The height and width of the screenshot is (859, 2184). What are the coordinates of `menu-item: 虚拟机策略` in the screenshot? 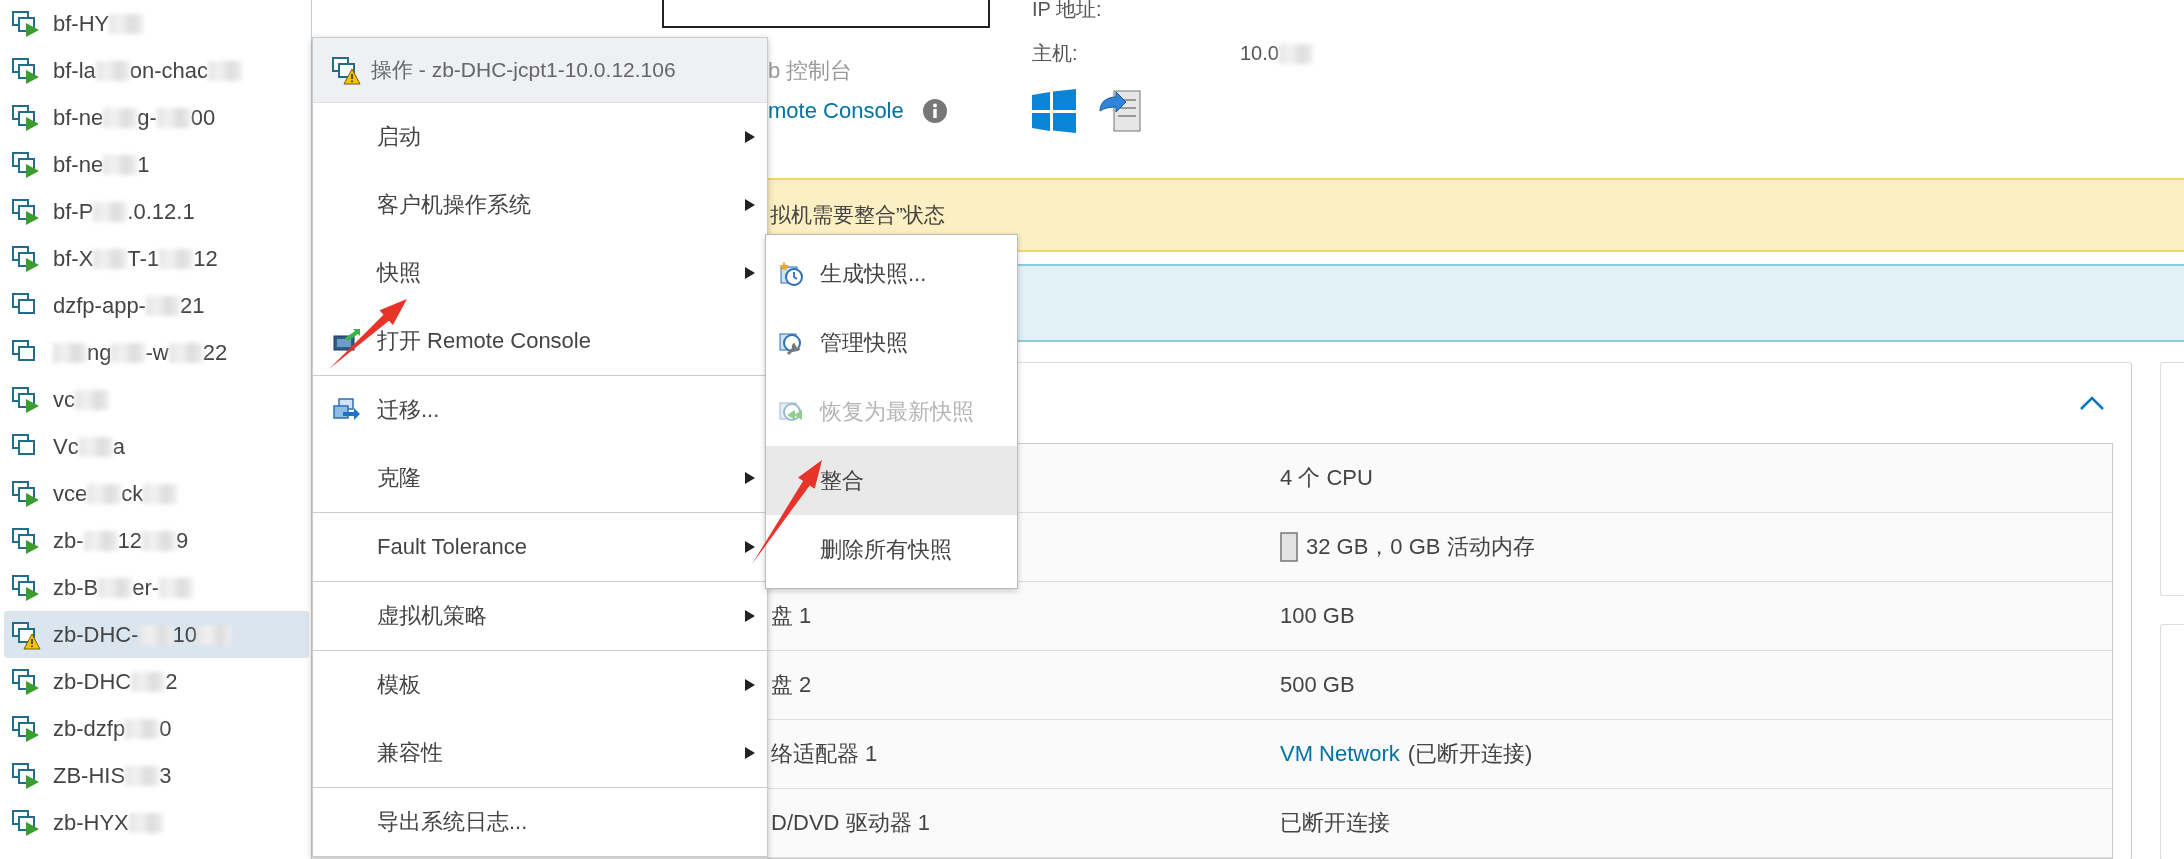 It's located at (540, 616).